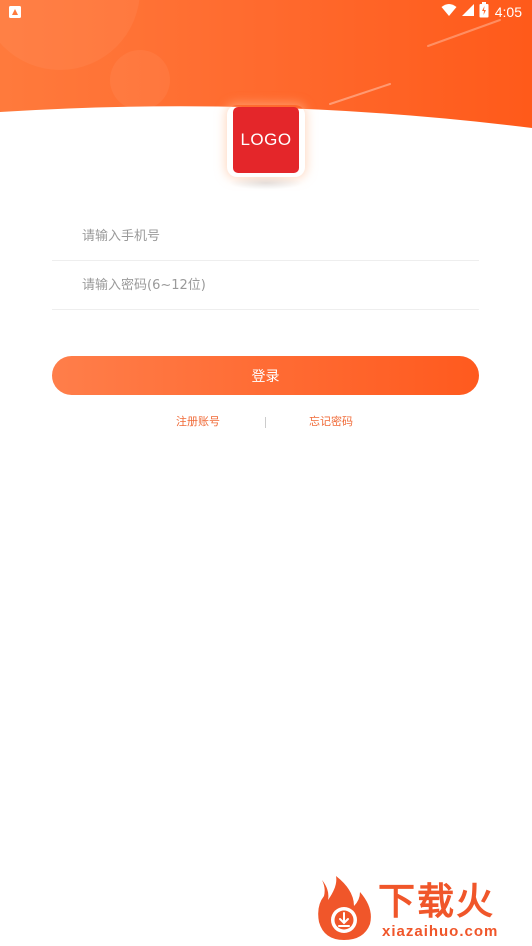  Describe the element at coordinates (277, 285) in the screenshot. I see `password-input` at that location.